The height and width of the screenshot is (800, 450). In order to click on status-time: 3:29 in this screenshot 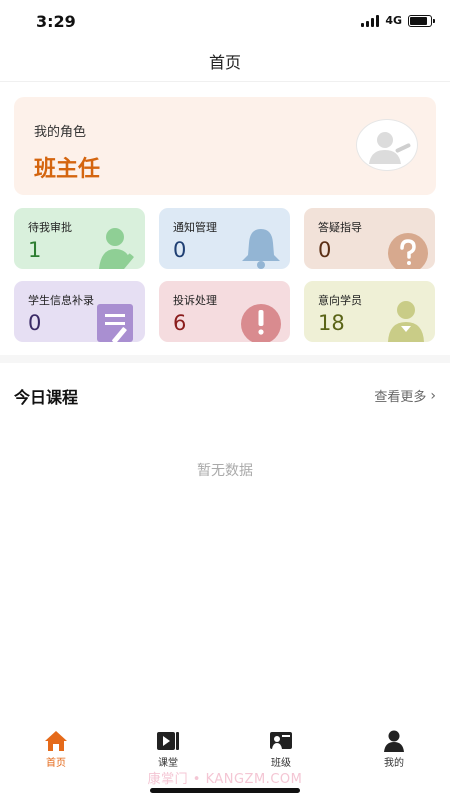, I will do `click(56, 21)`.